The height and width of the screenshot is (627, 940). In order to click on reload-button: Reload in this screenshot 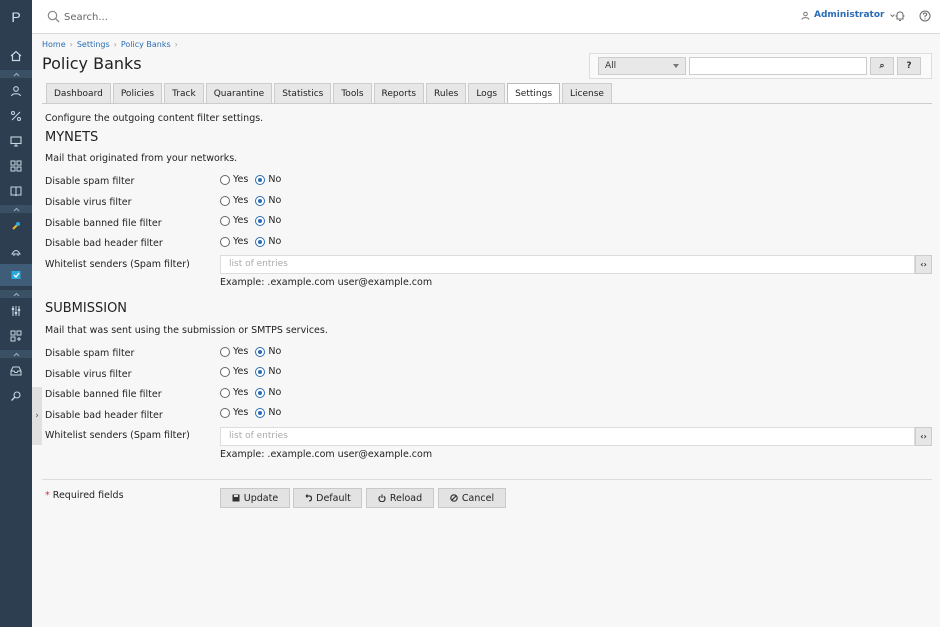, I will do `click(400, 498)`.